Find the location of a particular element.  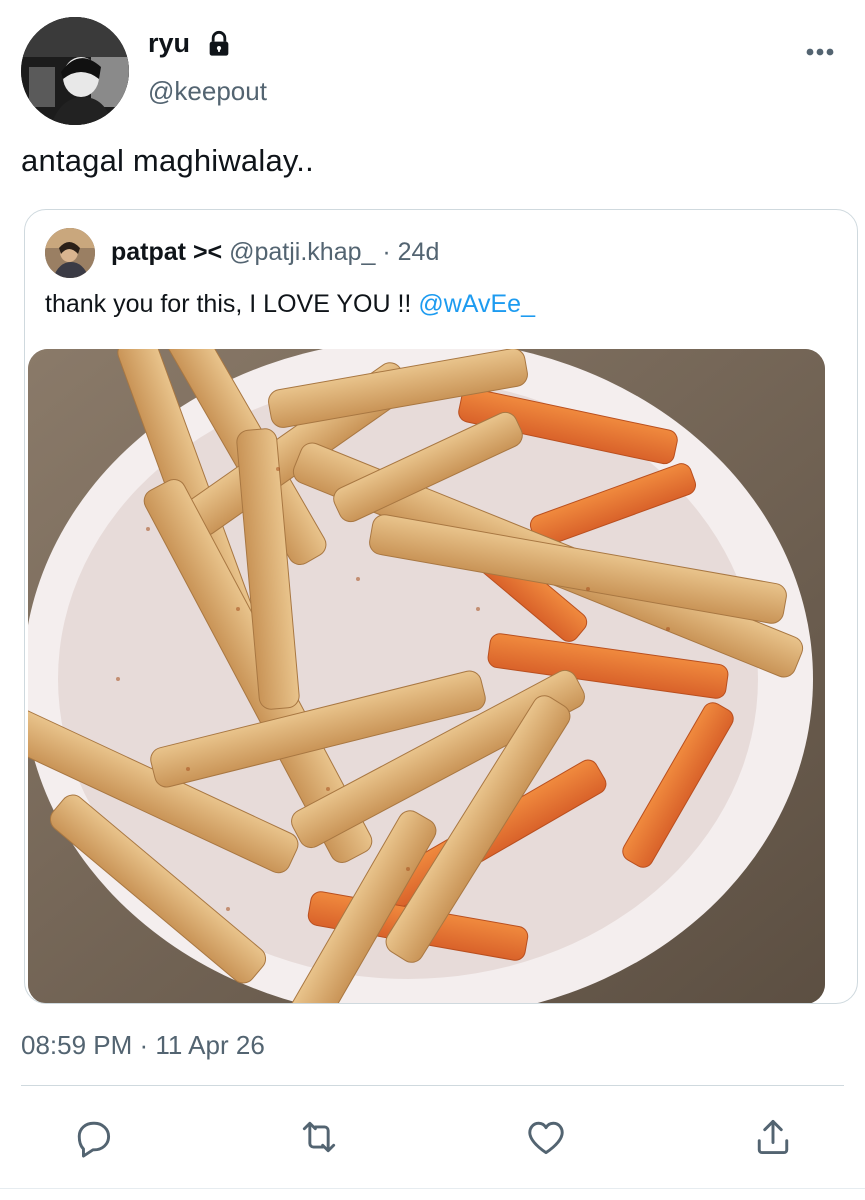

author-name: ryu is located at coordinates (169, 43).